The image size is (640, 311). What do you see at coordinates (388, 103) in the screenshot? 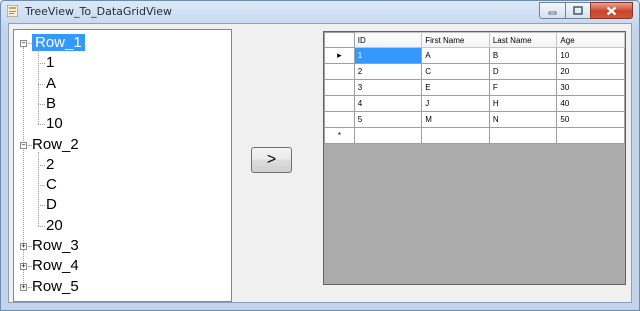
I see `grid-cell: 4` at bounding box center [388, 103].